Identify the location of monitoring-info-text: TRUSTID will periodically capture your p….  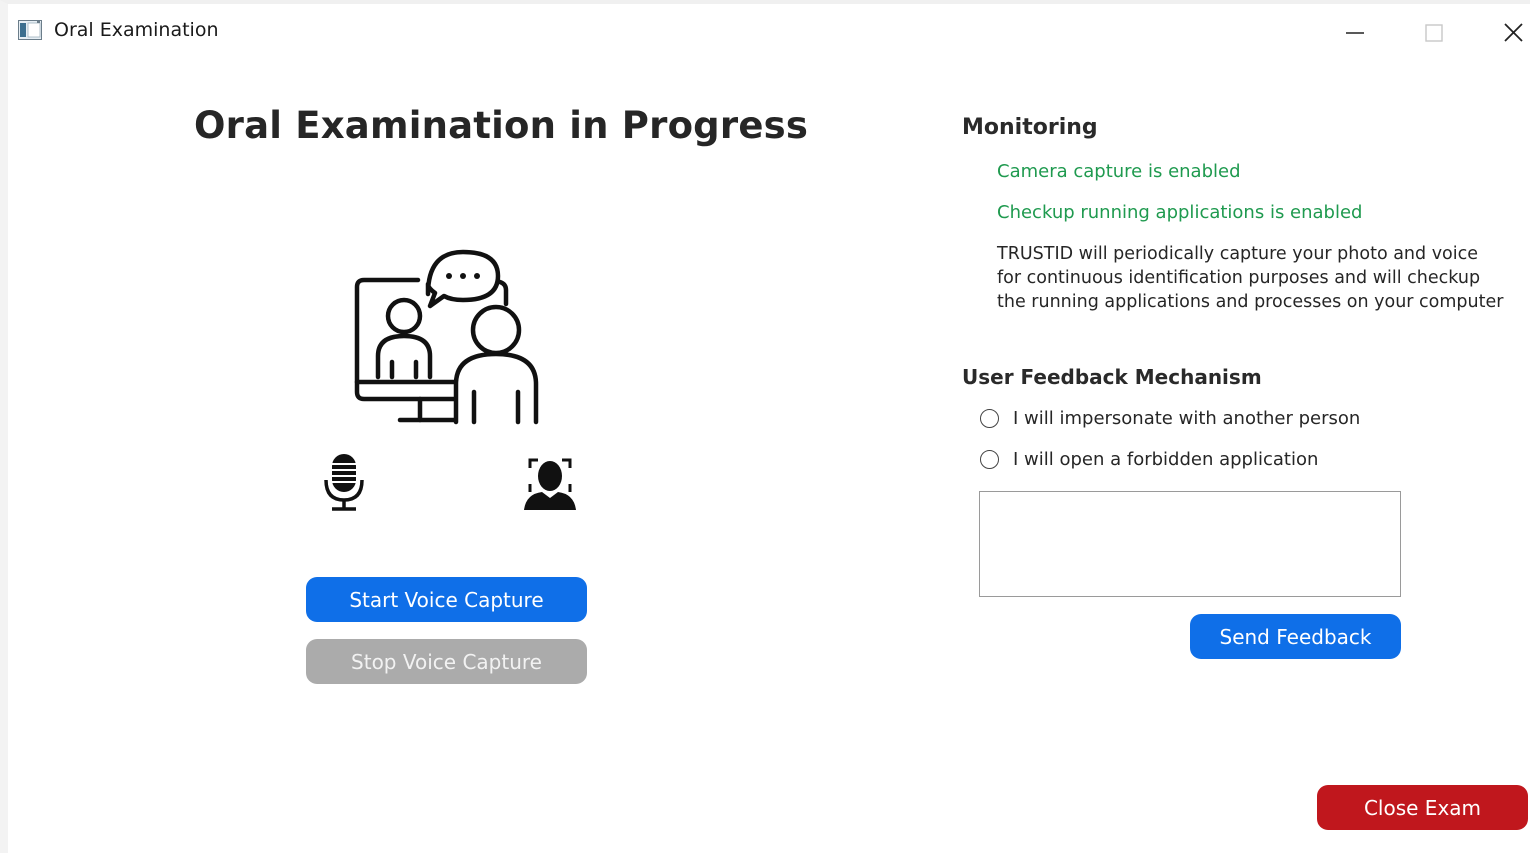
(1257, 278).